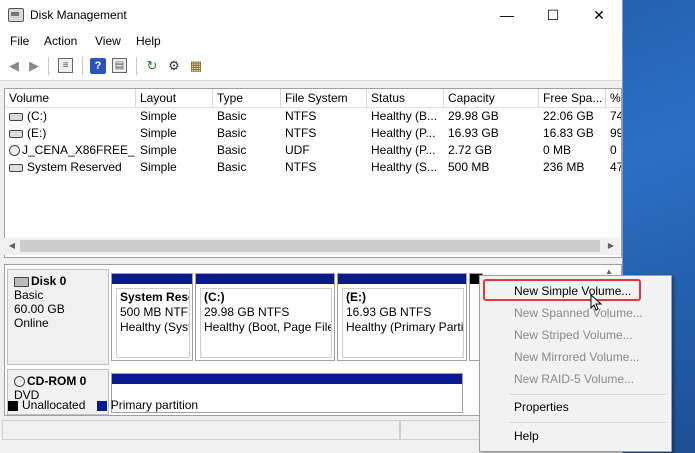 Image resolution: width=695 pixels, height=453 pixels. I want to click on rescan-icon: ▦, so click(196, 66).